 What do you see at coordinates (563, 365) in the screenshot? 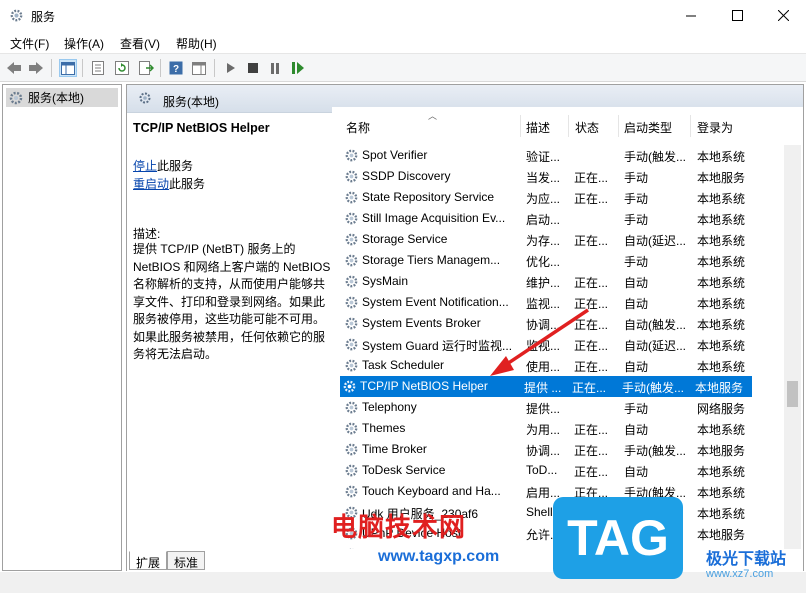
I see `service-row: Task Scheduler 使用... 正在... 自动 本地系统` at bounding box center [563, 365].